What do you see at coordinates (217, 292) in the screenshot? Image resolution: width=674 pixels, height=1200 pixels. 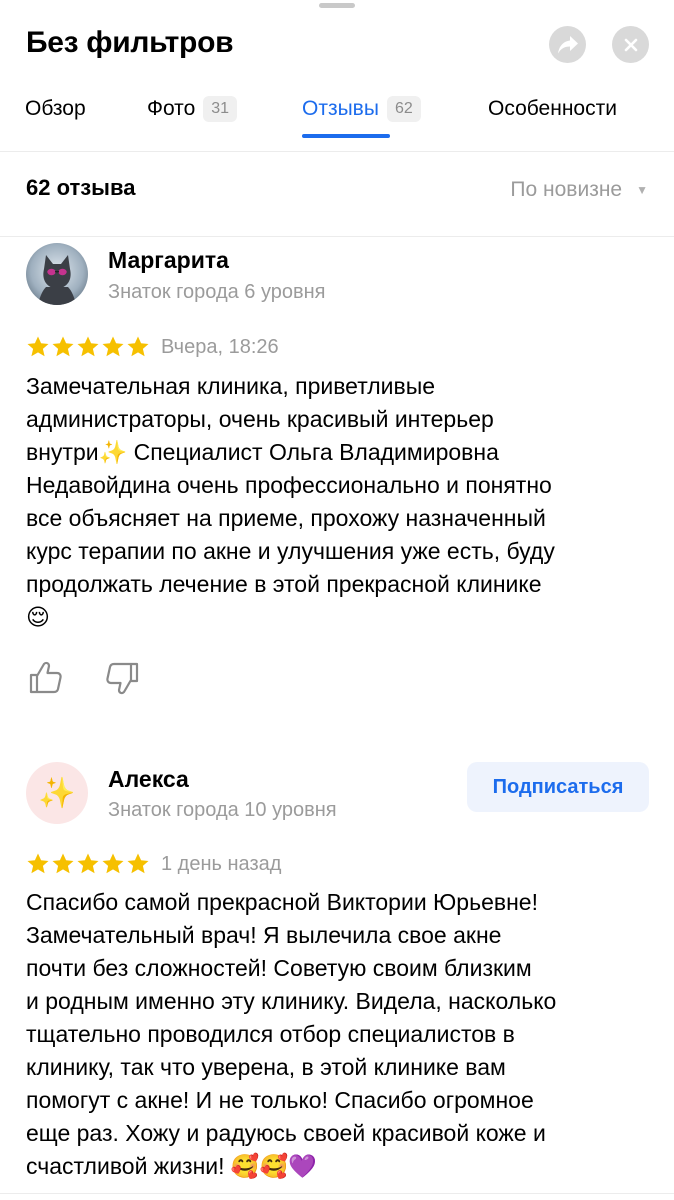 I see `author-level: Знаток города 6 уровня` at bounding box center [217, 292].